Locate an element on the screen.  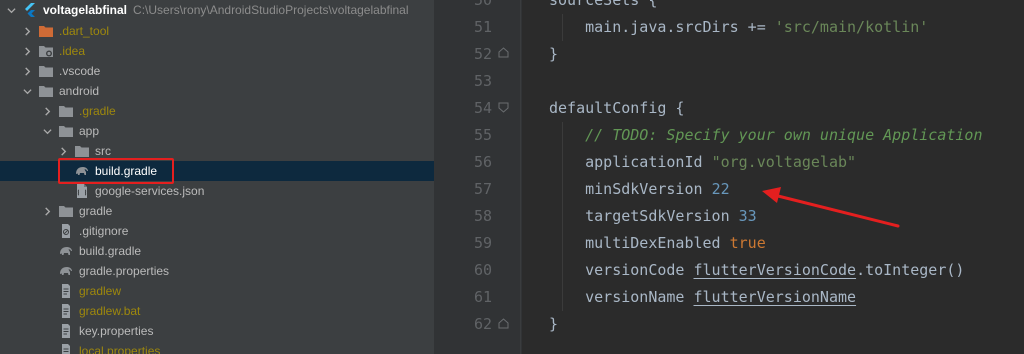
code-line-61: versionName flutterVersionName is located at coordinates (702, 297).